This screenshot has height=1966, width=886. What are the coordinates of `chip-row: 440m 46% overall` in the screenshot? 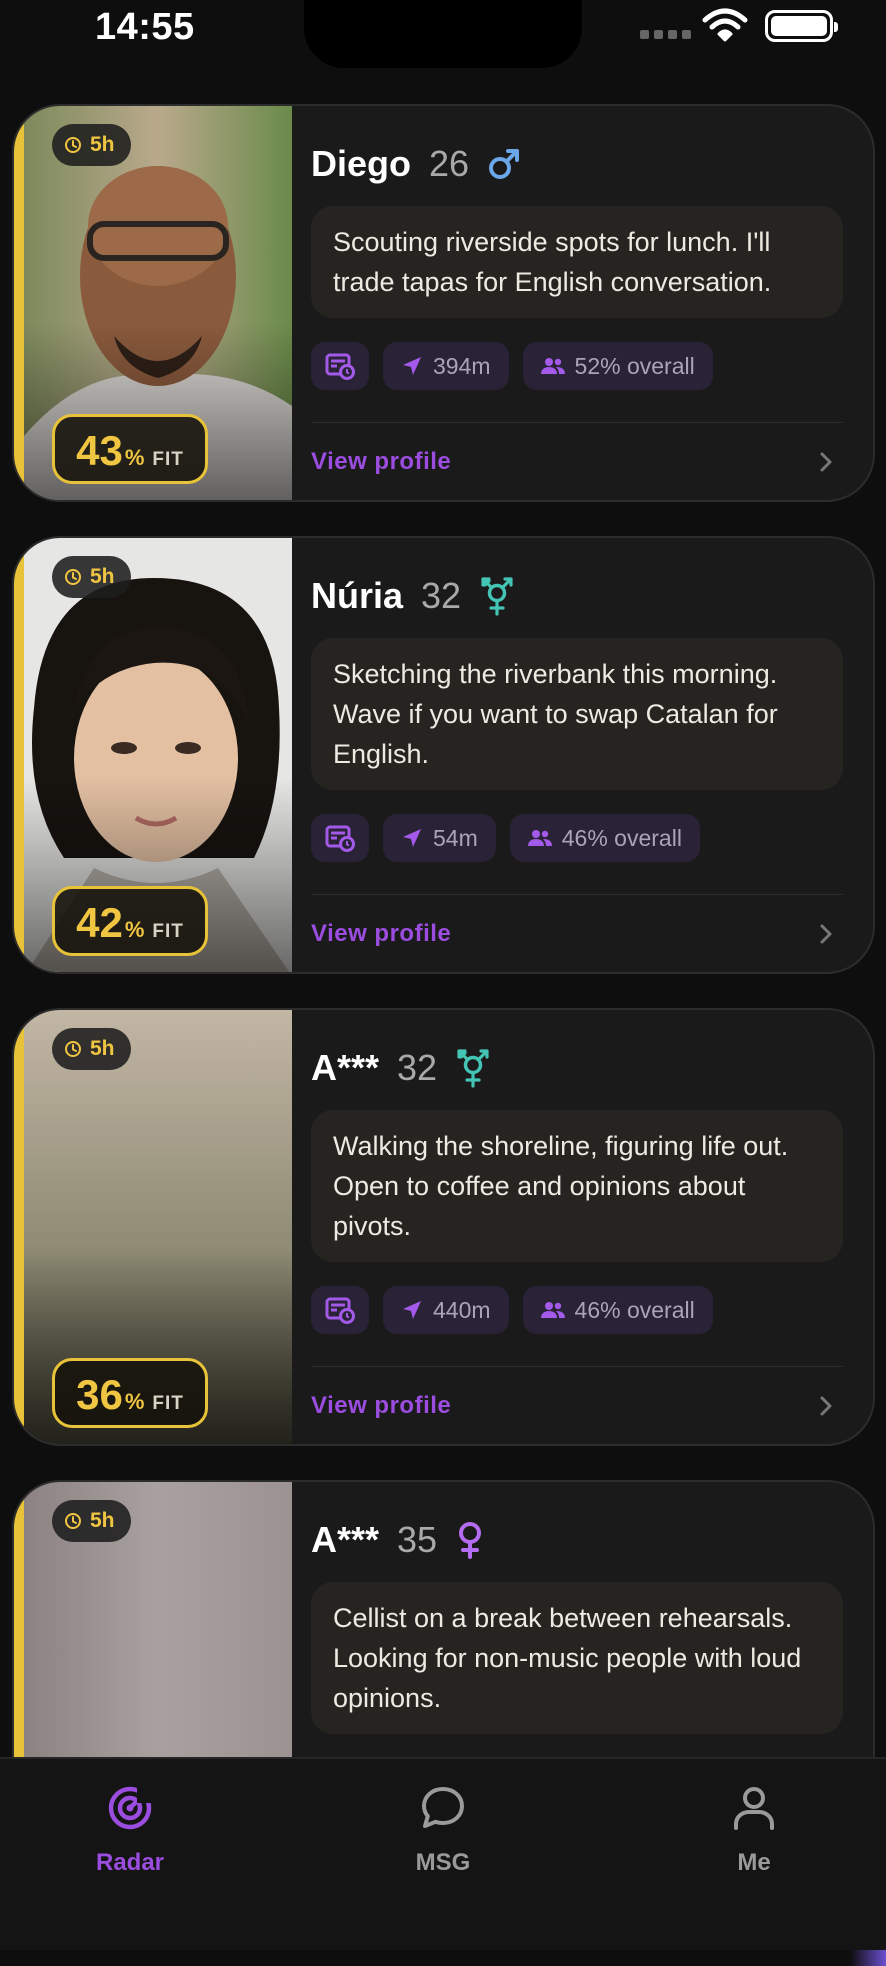 It's located at (512, 1310).